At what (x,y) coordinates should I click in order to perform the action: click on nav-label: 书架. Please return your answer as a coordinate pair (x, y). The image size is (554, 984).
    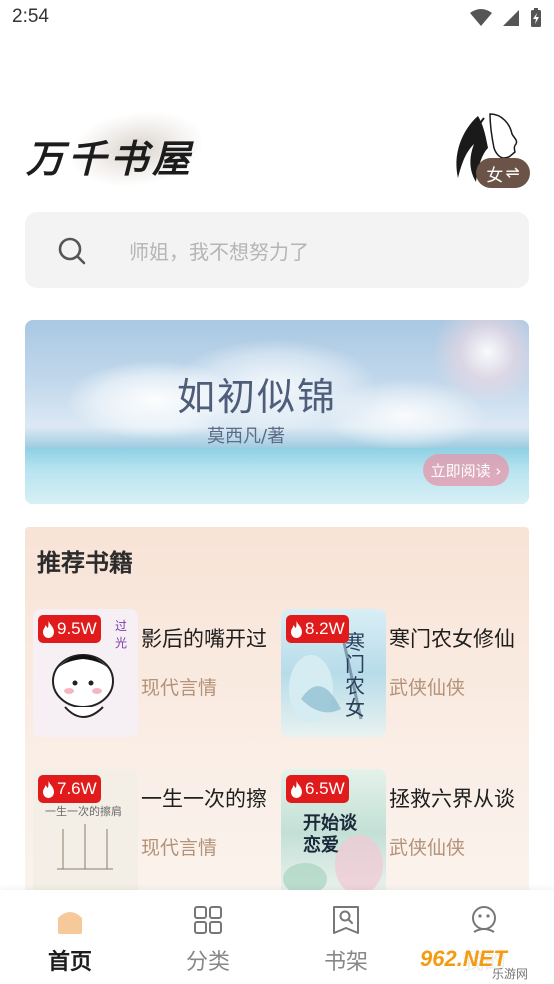
    Looking at the image, I should click on (345, 962).